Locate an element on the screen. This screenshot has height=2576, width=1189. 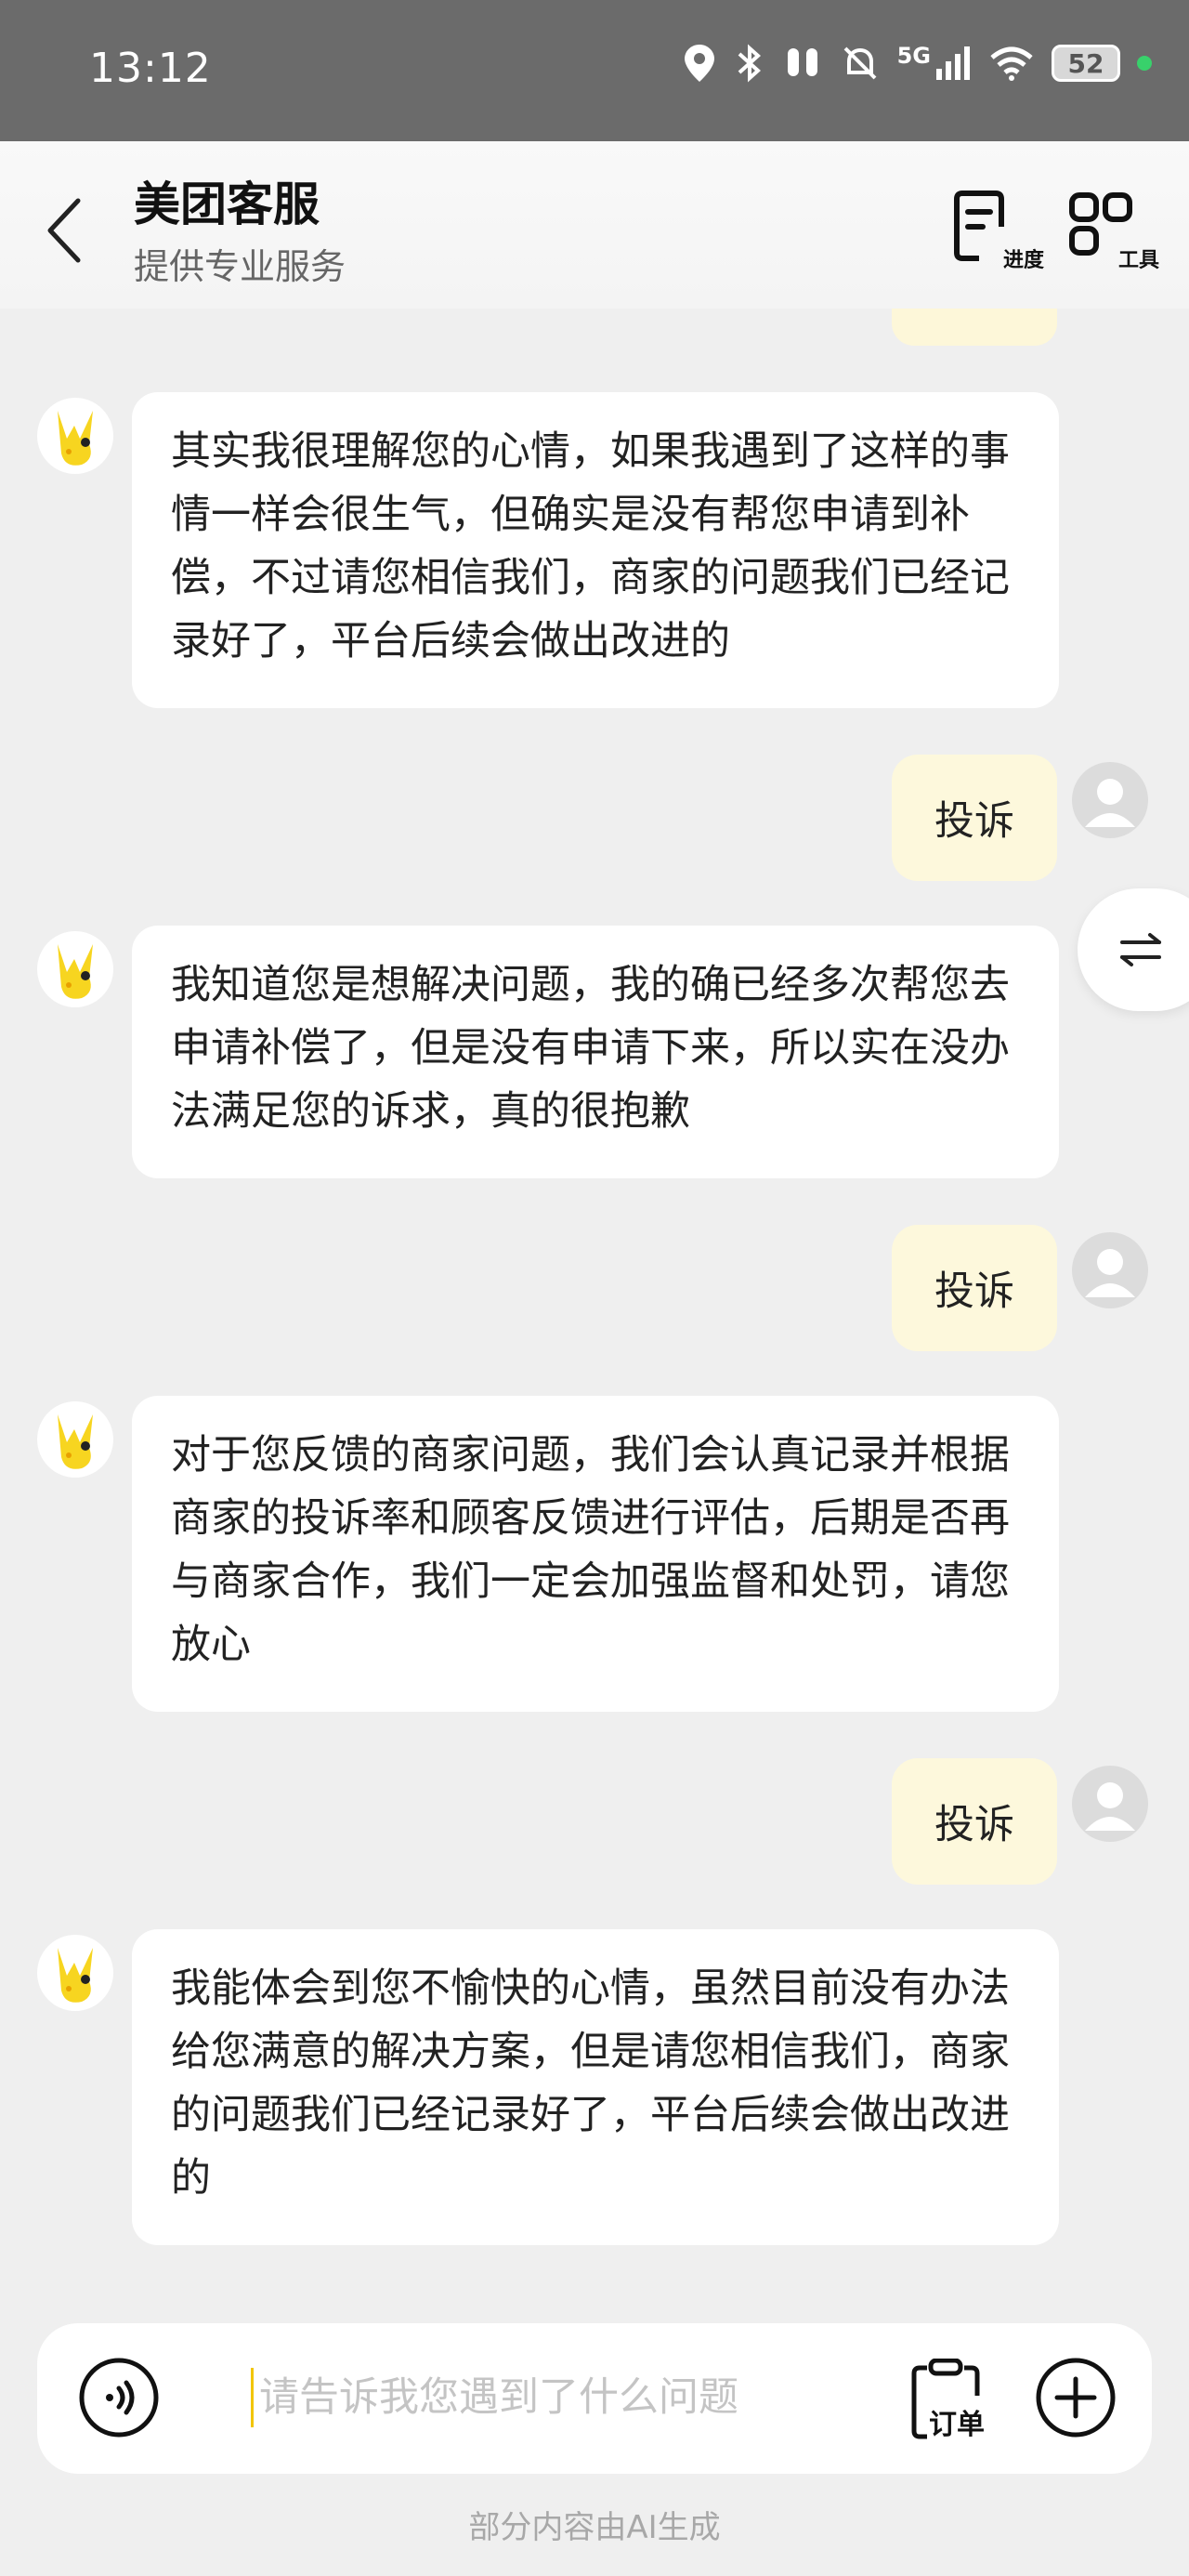
back-arrow-icon is located at coordinates (67, 230).